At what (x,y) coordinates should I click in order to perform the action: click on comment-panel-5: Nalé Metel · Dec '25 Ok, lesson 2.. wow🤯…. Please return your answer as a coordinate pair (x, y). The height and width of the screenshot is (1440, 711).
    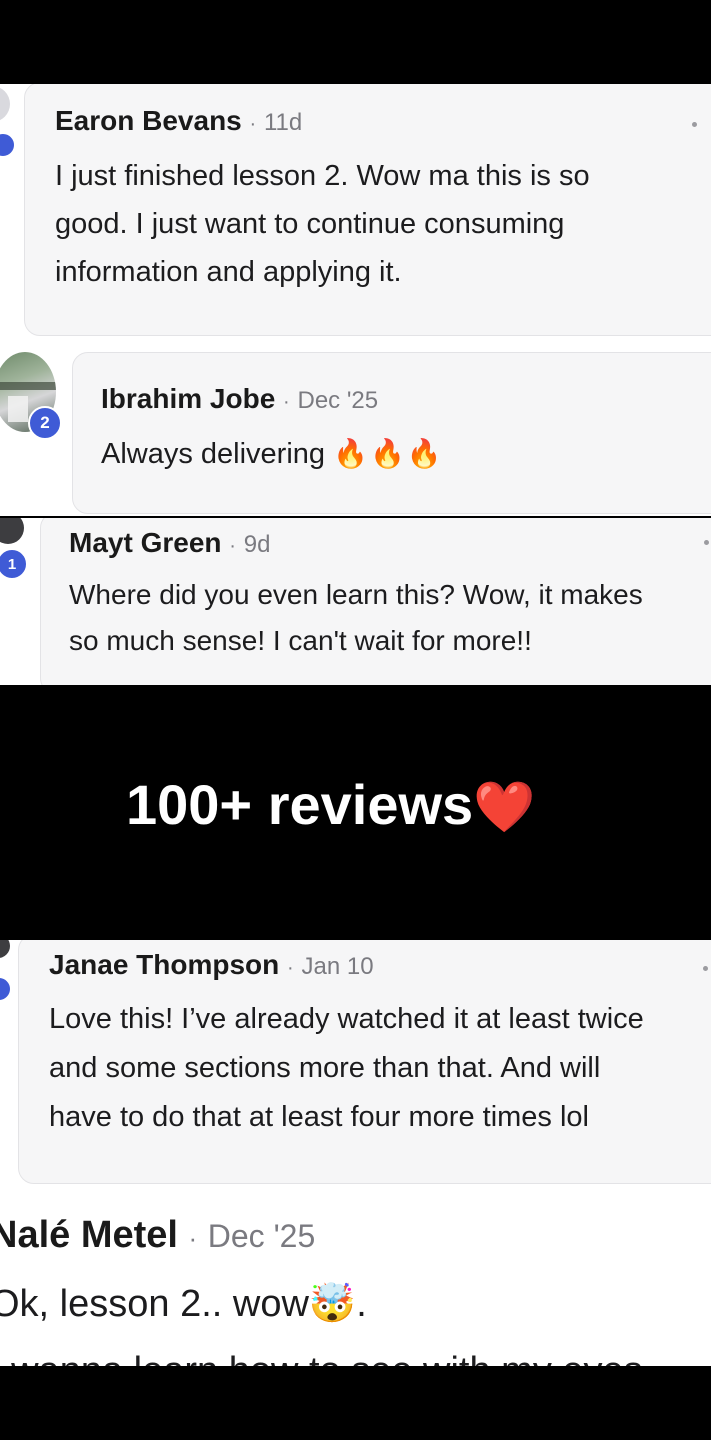
    Looking at the image, I should click on (355, 1278).